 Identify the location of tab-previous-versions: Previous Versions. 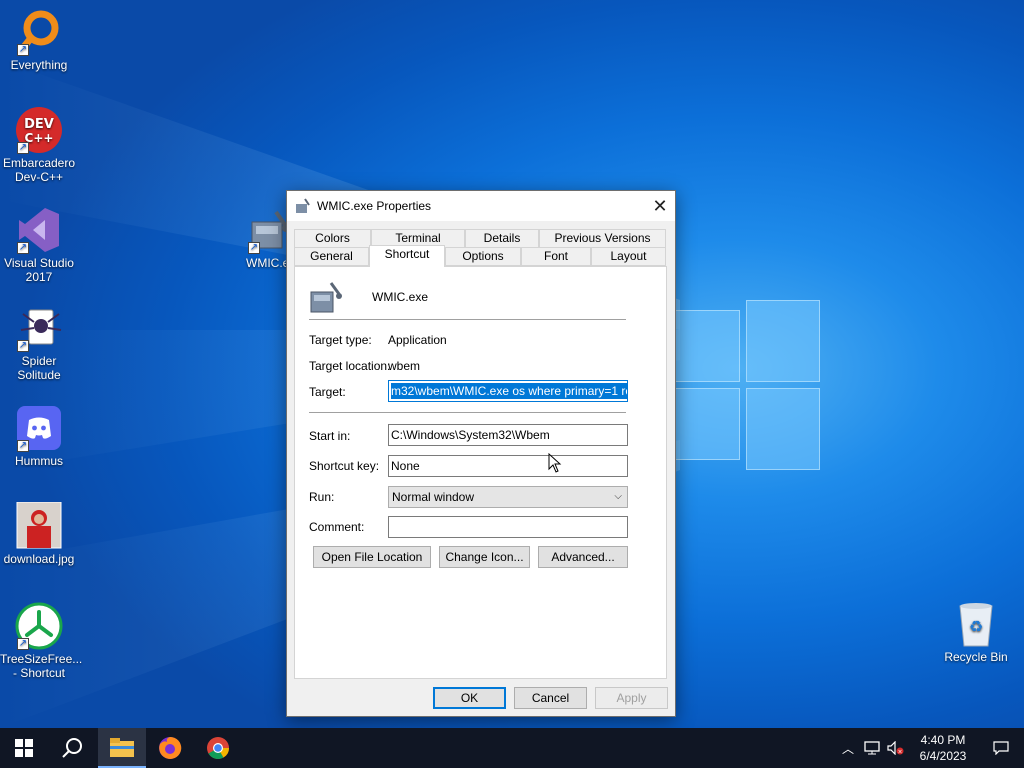
(602, 238).